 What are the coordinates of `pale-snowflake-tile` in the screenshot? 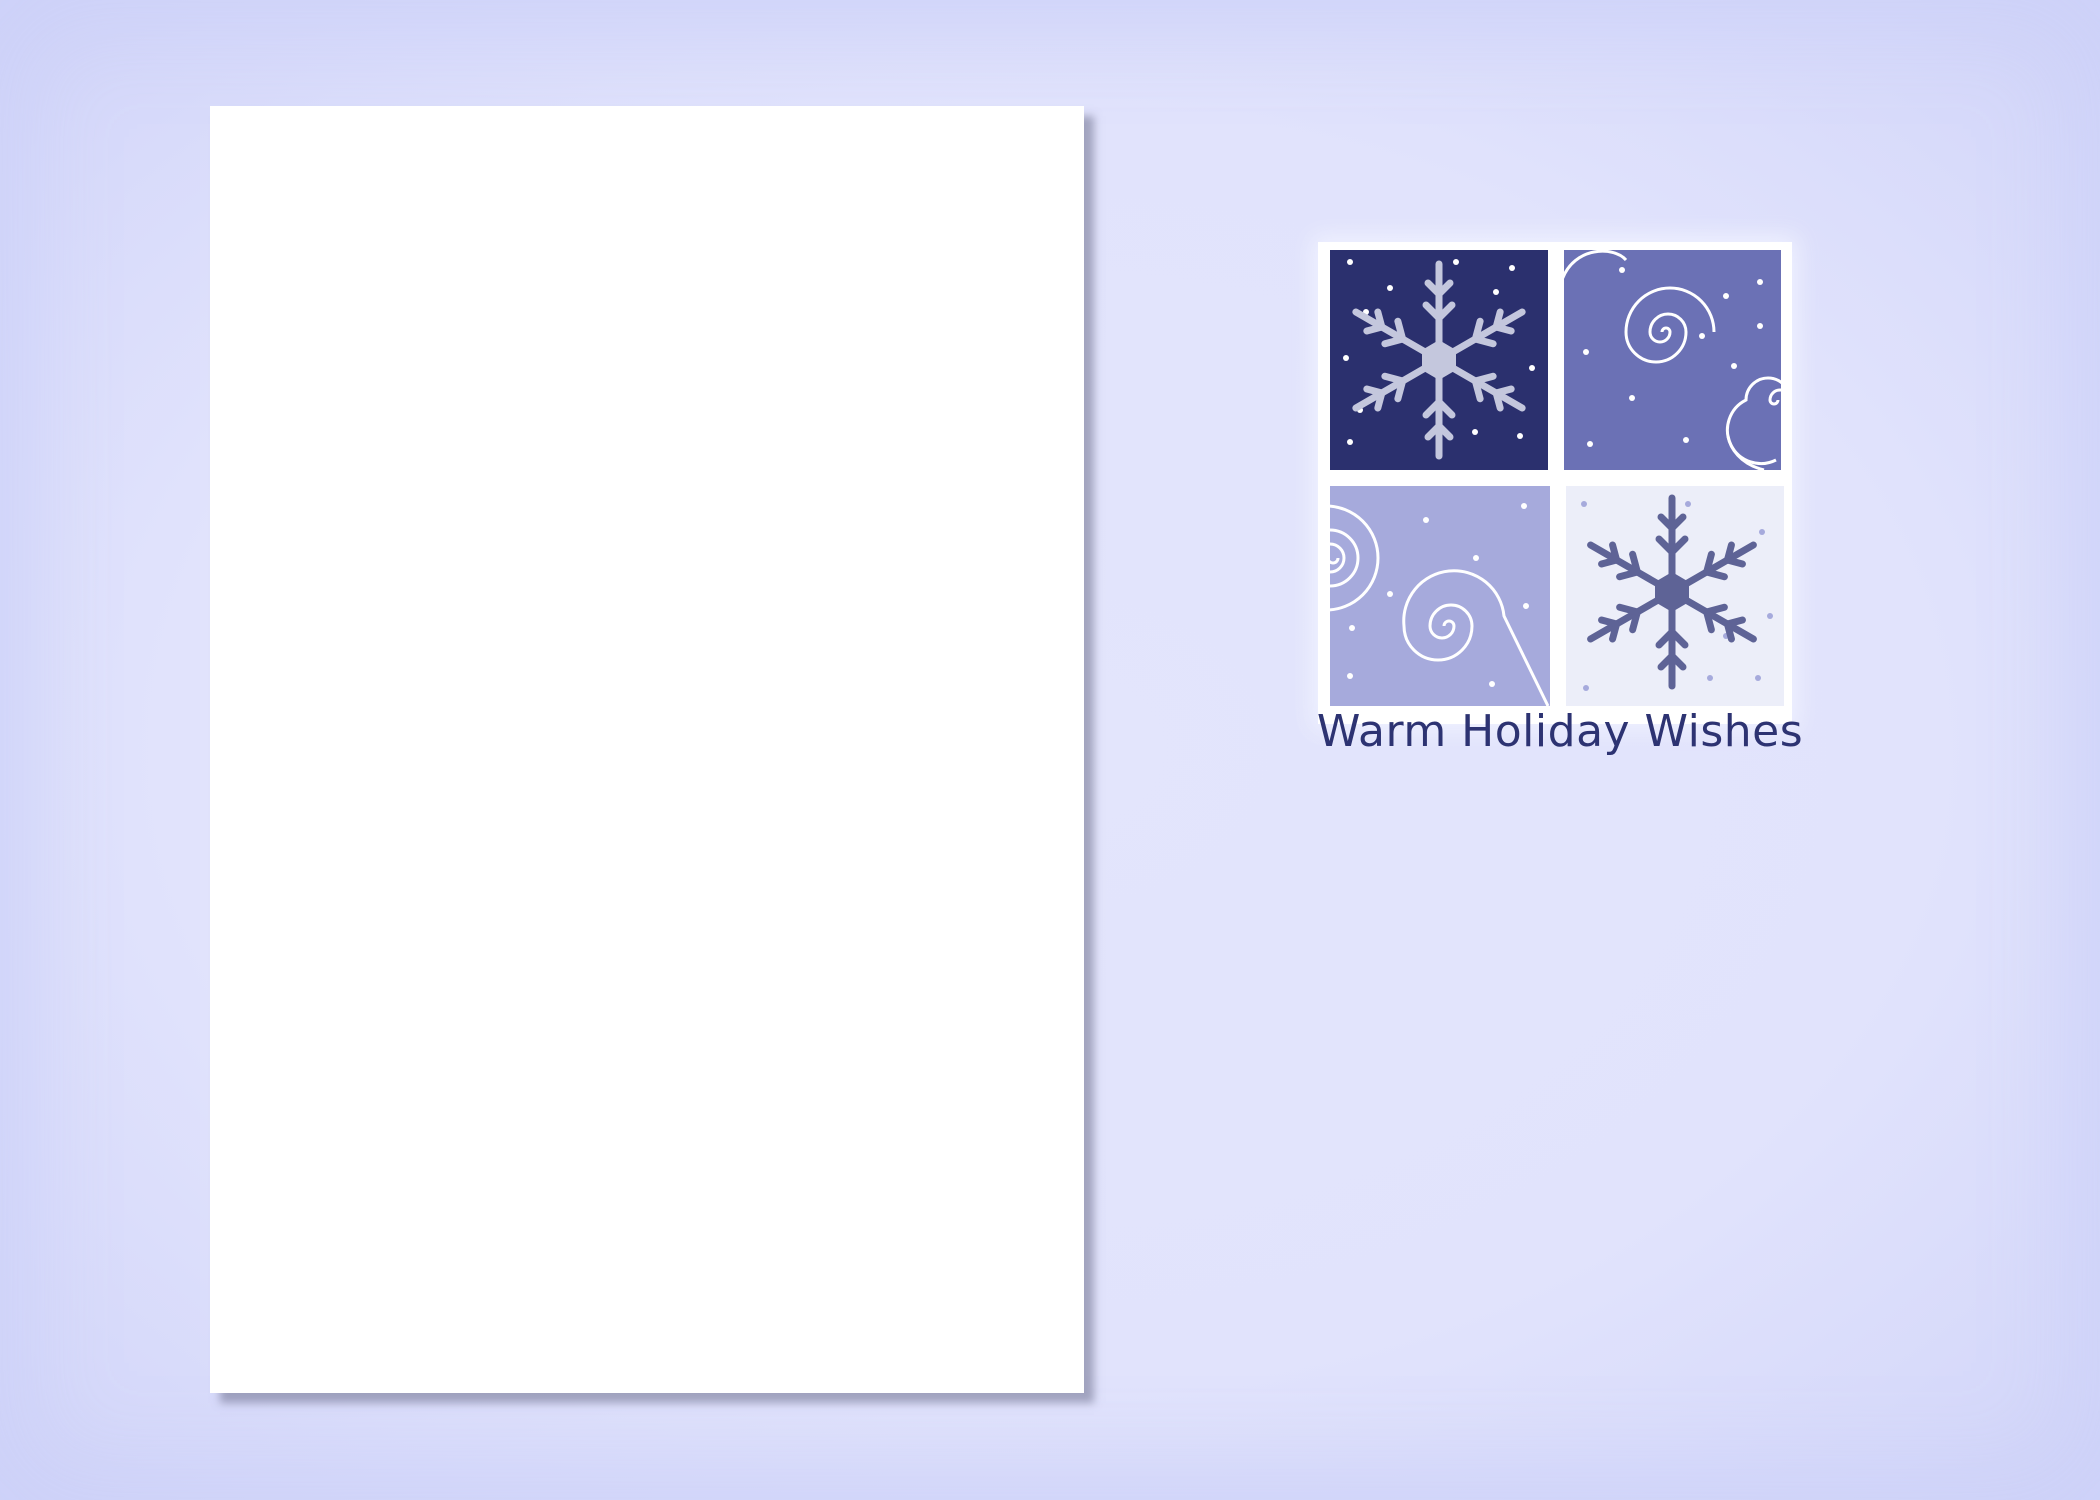 It's located at (1675, 596).